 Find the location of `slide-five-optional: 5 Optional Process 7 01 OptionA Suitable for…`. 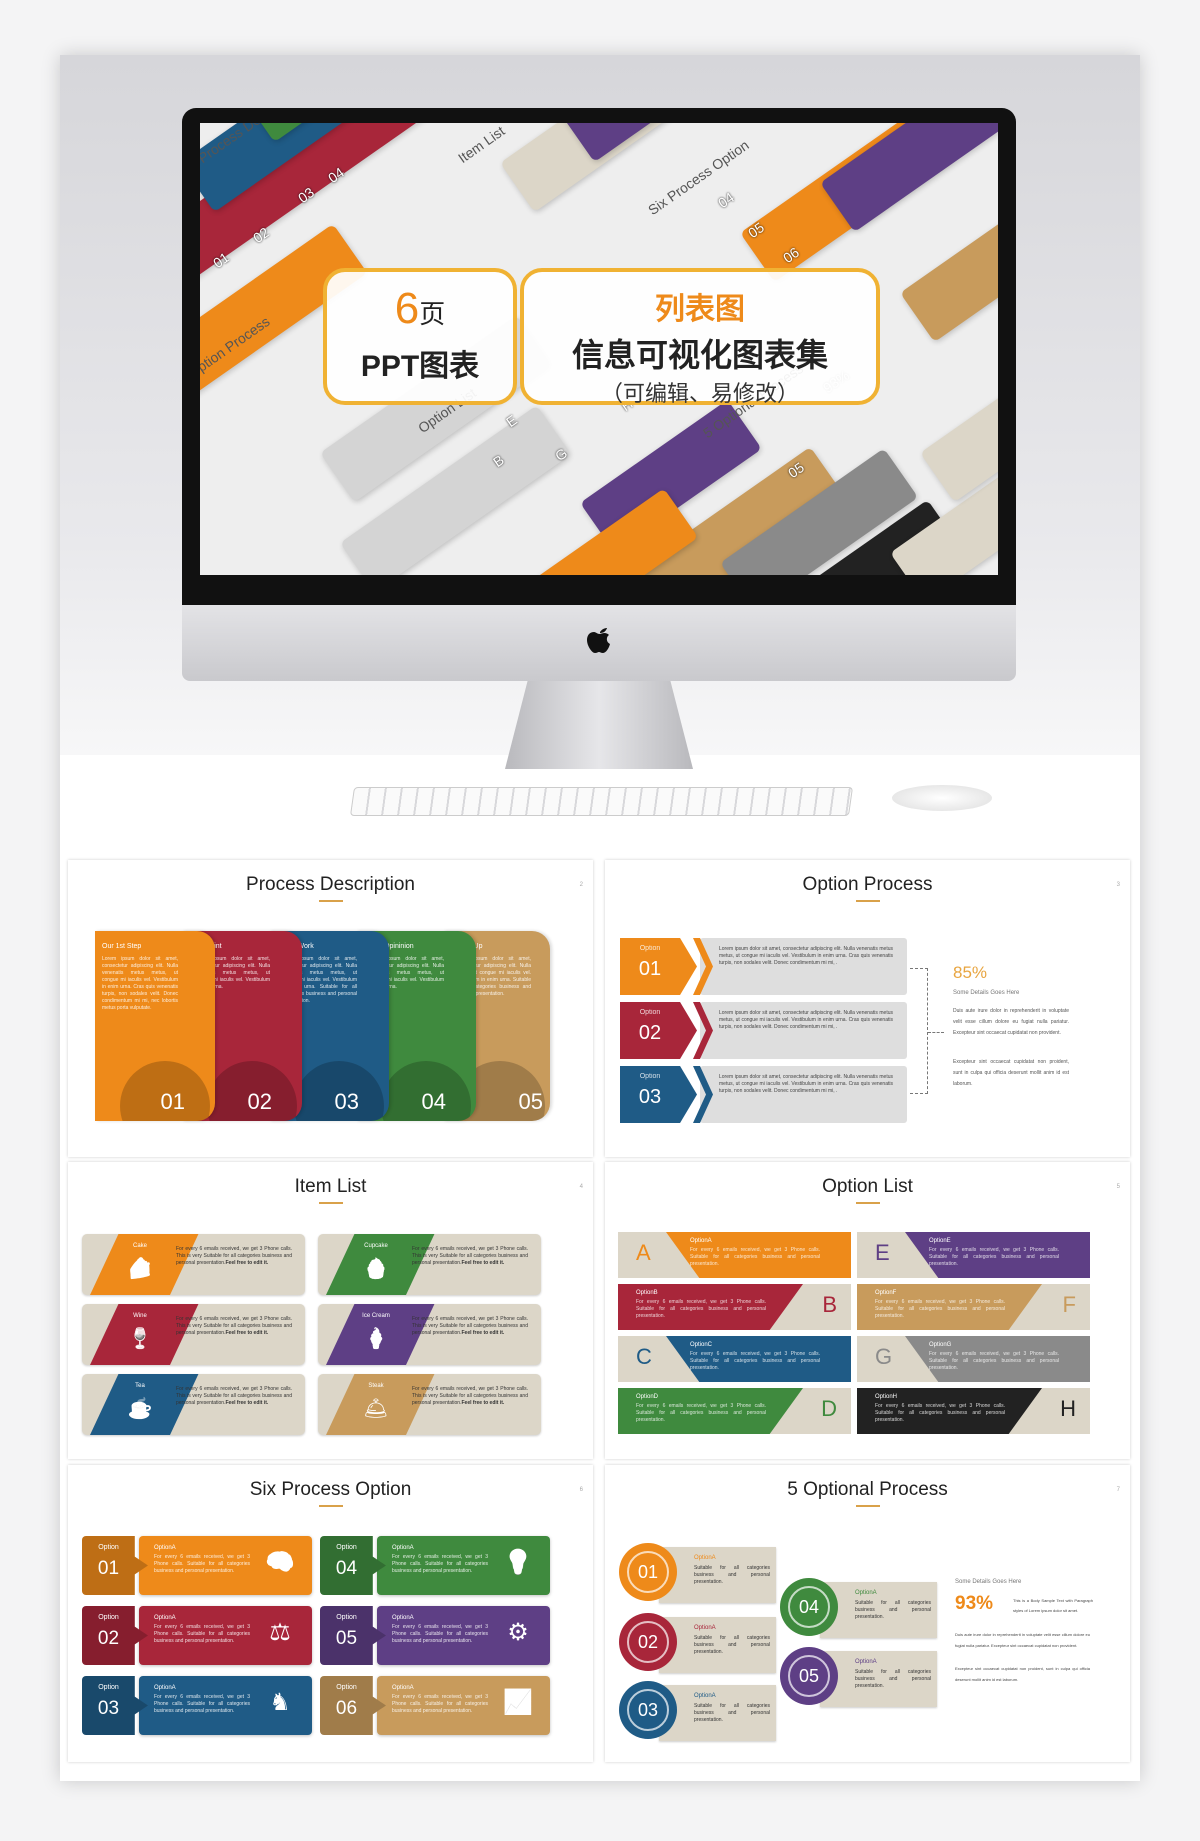

slide-five-optional: 5 Optional Process 7 01 OptionA Suitable for… is located at coordinates (867, 1613).